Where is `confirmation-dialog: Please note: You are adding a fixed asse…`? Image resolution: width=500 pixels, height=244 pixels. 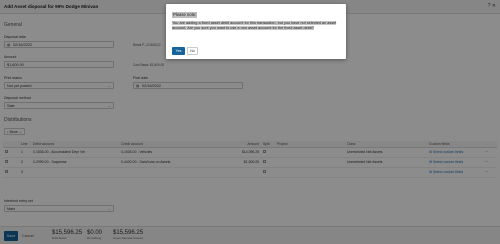
confirmation-dialog: Please note: You are adding a fixed asse… is located at coordinates (256, 31).